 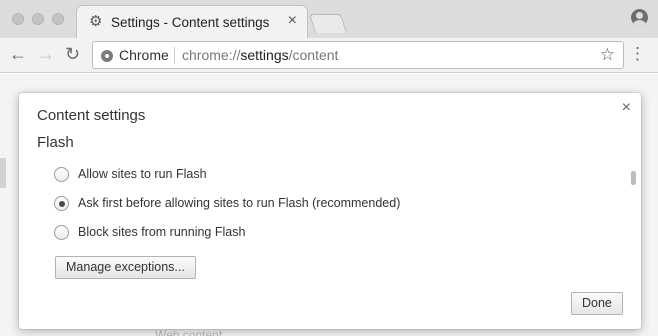 I want to click on window-zoom-button, so click(x=58, y=19).